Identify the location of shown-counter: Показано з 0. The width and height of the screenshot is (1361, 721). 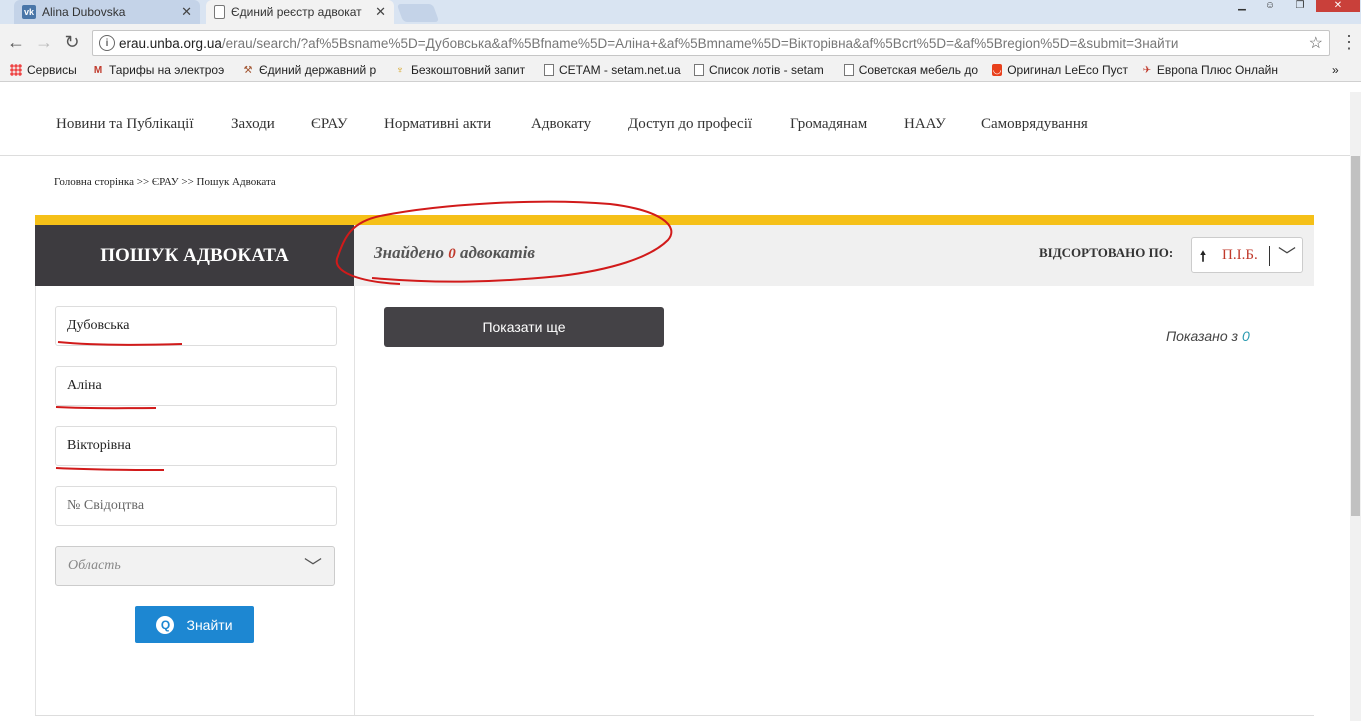
(1208, 336).